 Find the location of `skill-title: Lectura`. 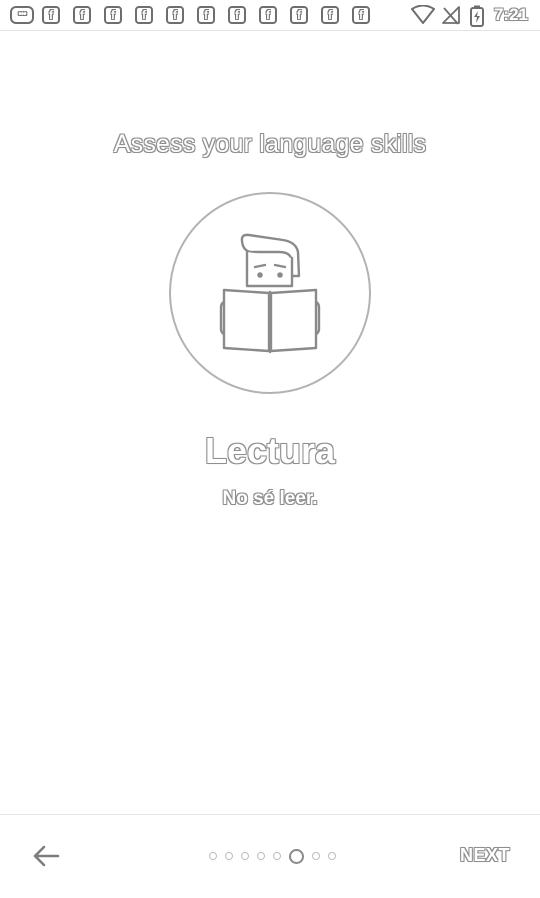

skill-title: Lectura is located at coordinates (270, 450).